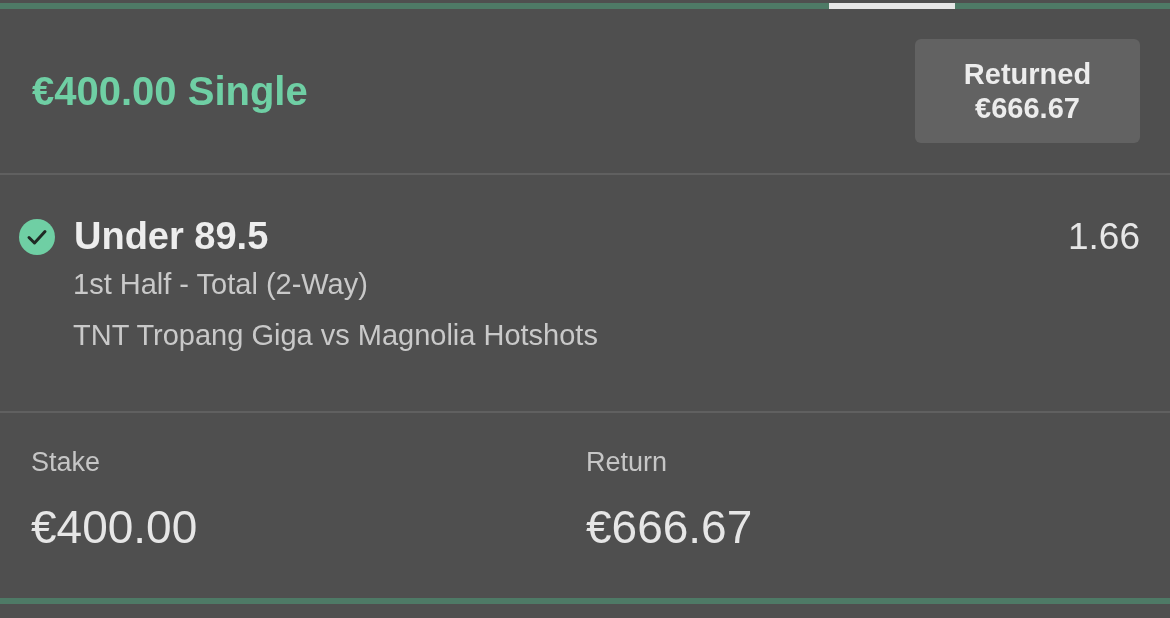 This screenshot has height=618, width=1170. I want to click on selection-name: Under 89.5, so click(172, 236).